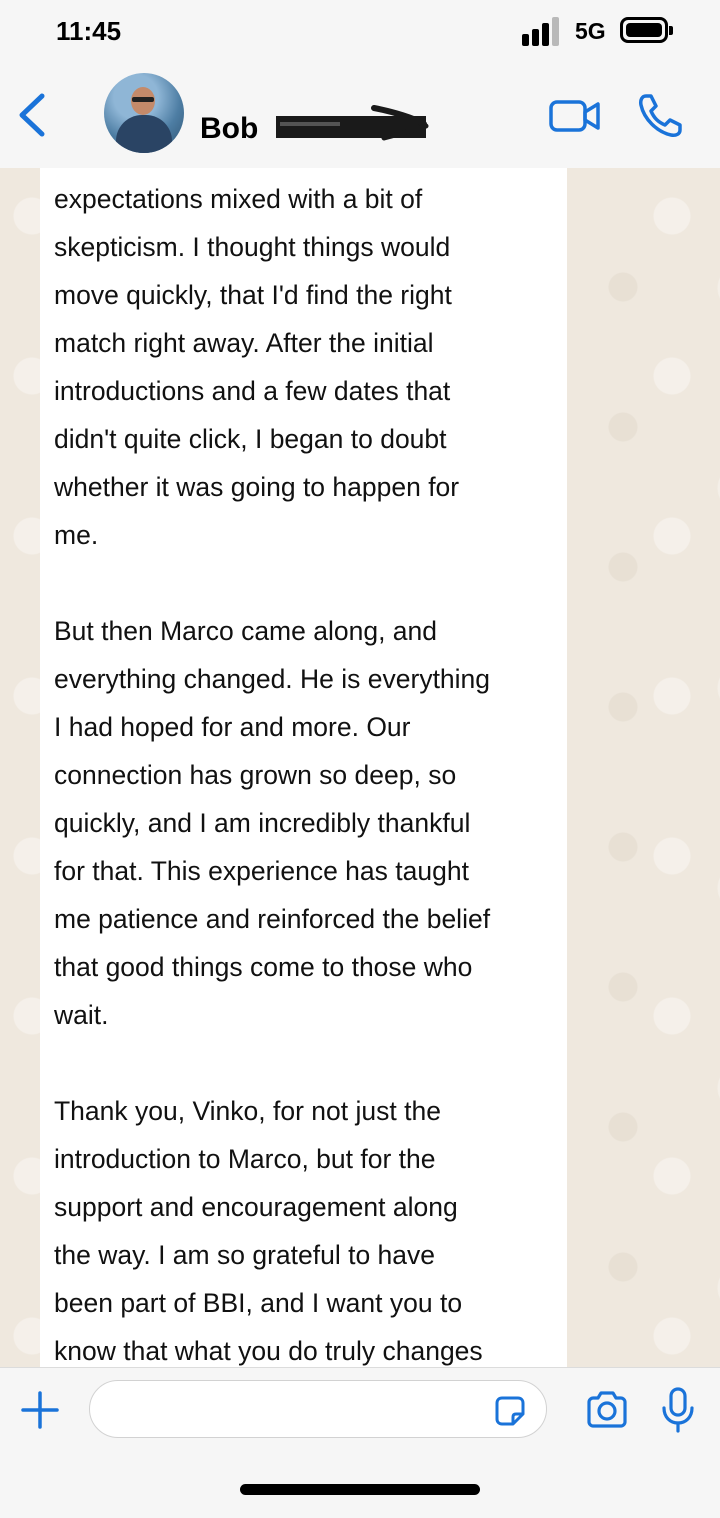 The image size is (720, 1518). What do you see at coordinates (144, 113) in the screenshot?
I see `avatar` at bounding box center [144, 113].